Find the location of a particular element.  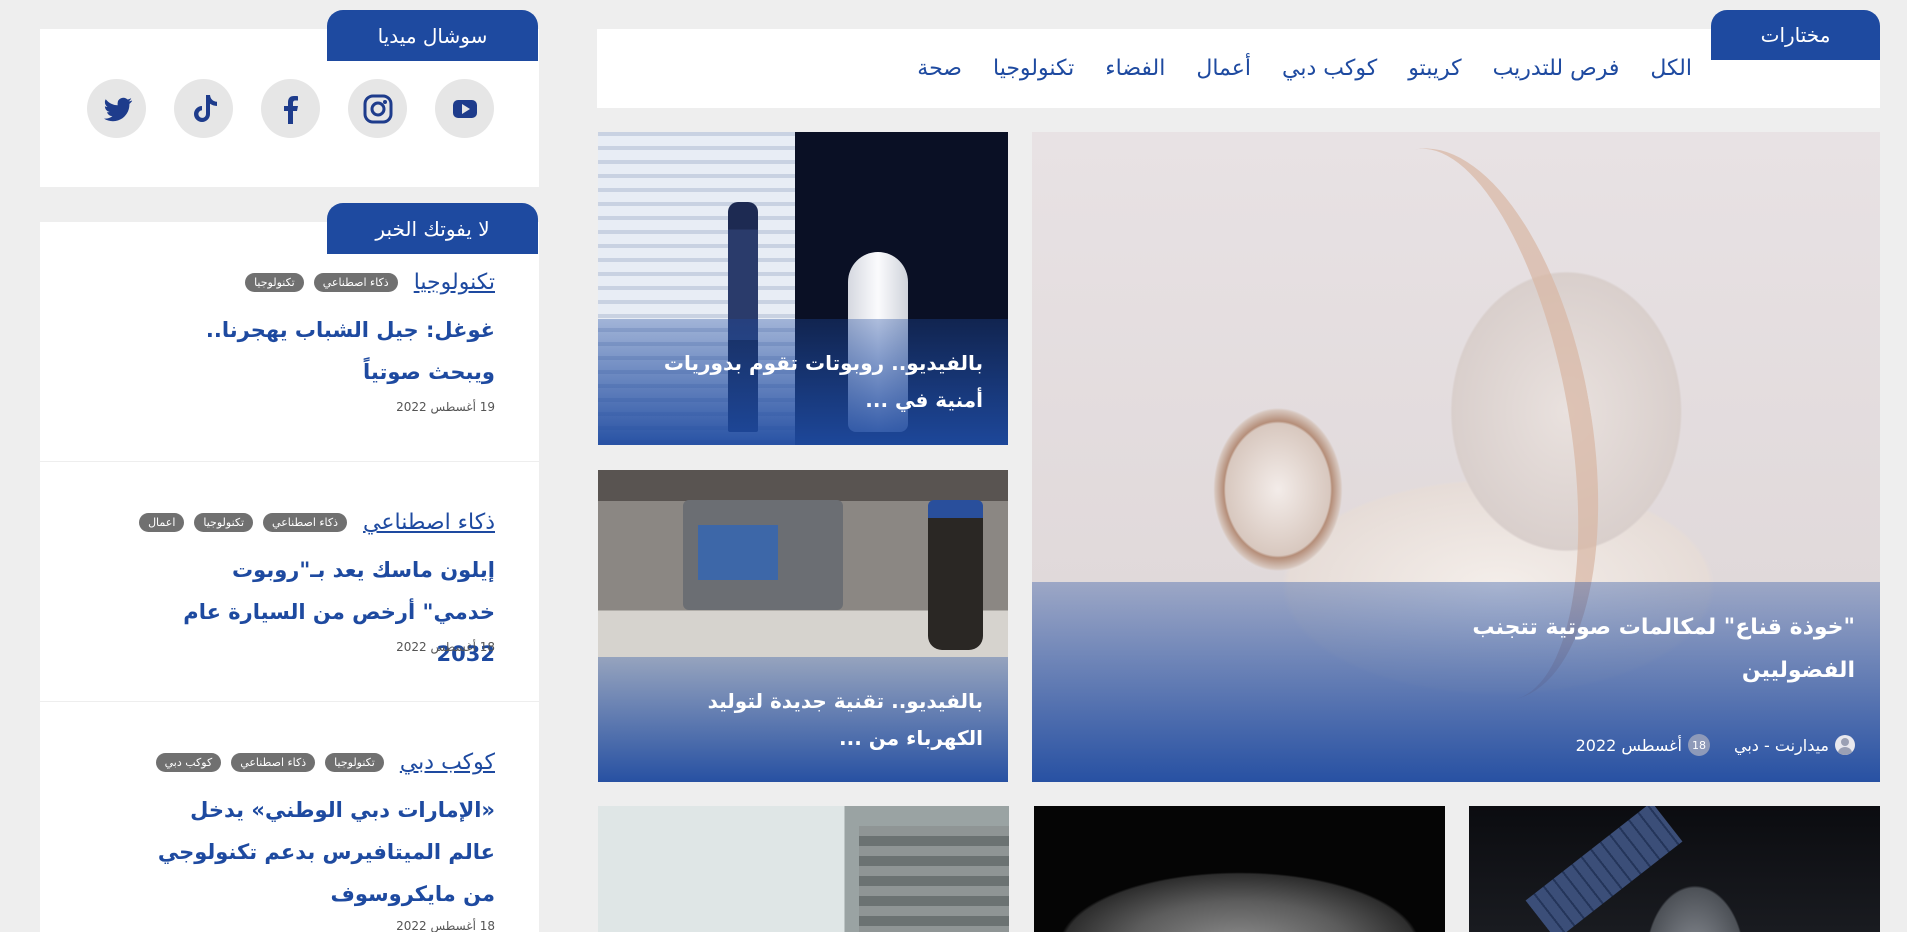

filter-business: أعمال is located at coordinates (1223, 68).